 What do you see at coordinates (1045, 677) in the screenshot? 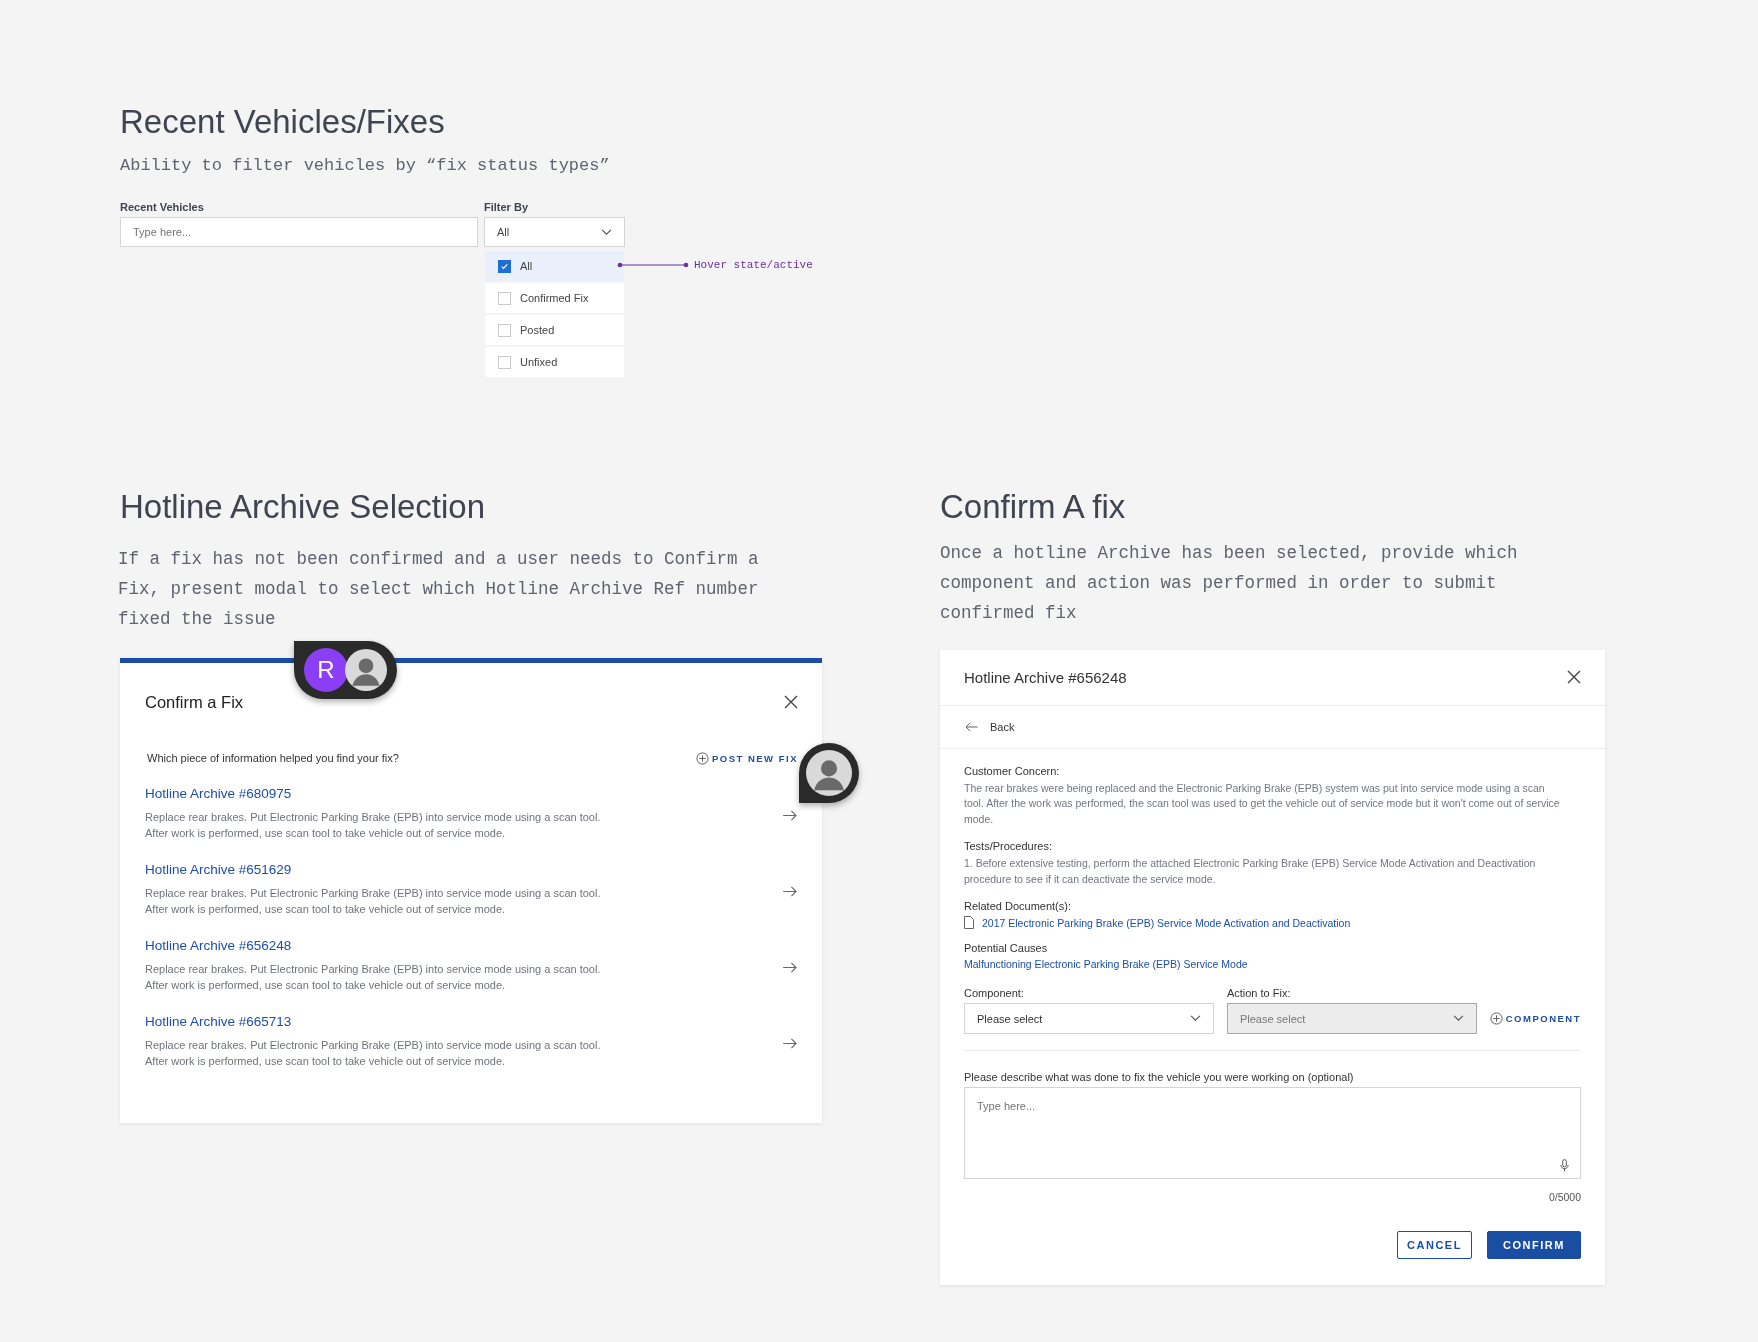
I see `modal-title: Hotline Archive #656248` at bounding box center [1045, 677].